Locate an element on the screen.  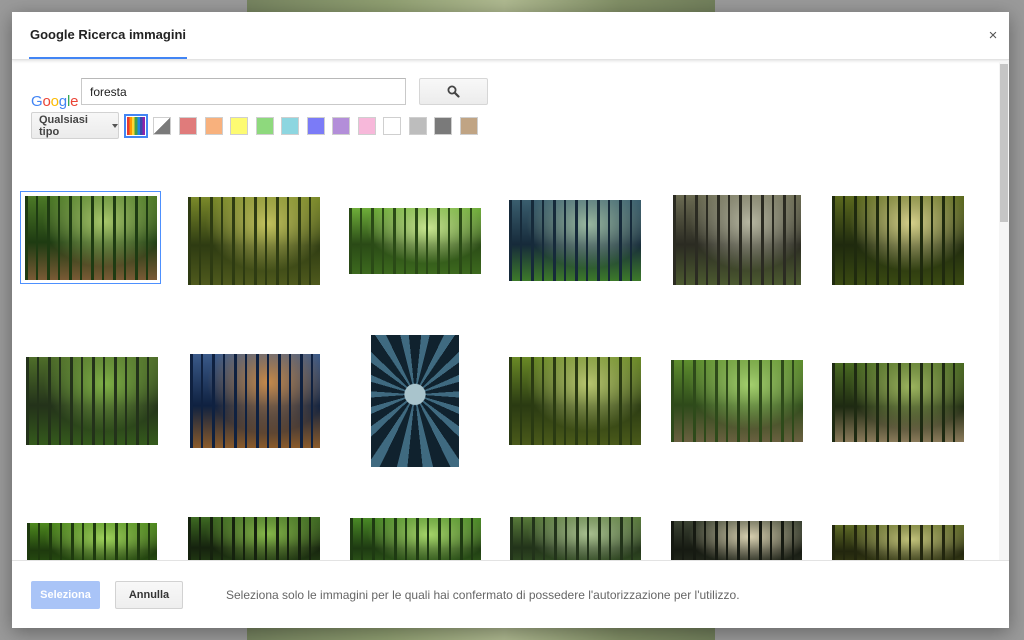
type-filter-label: Qualsiasi tipo is located at coordinates (63, 125).